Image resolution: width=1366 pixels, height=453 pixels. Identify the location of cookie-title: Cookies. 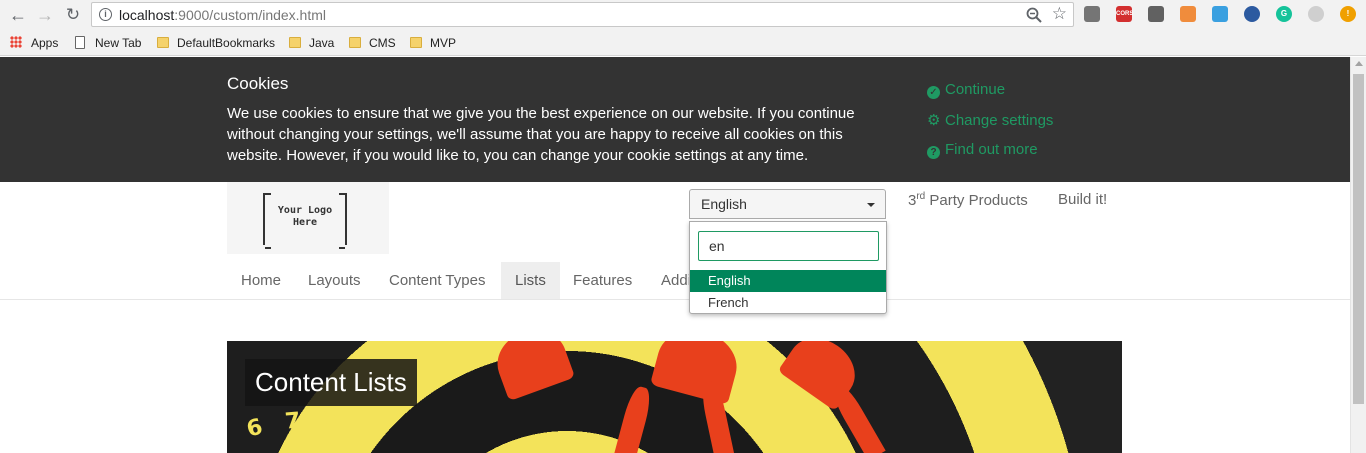
(258, 83).